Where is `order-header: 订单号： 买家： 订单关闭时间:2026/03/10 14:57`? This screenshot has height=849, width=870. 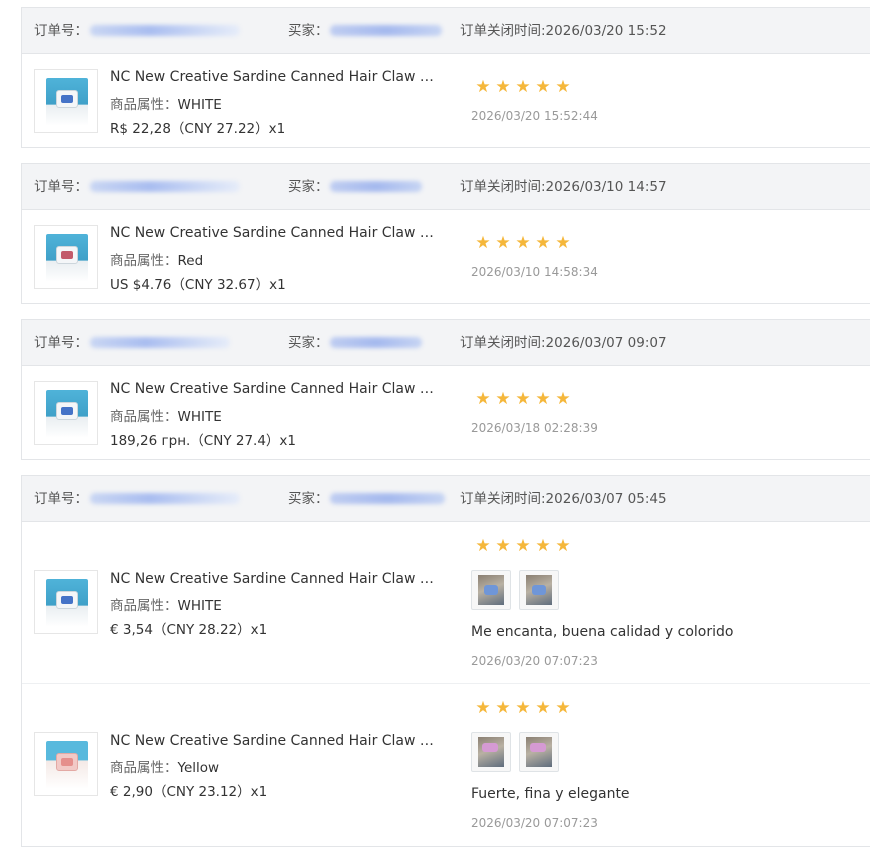
order-header: 订单号： 买家： 订单关闭时间:2026/03/10 14:57 is located at coordinates (446, 187).